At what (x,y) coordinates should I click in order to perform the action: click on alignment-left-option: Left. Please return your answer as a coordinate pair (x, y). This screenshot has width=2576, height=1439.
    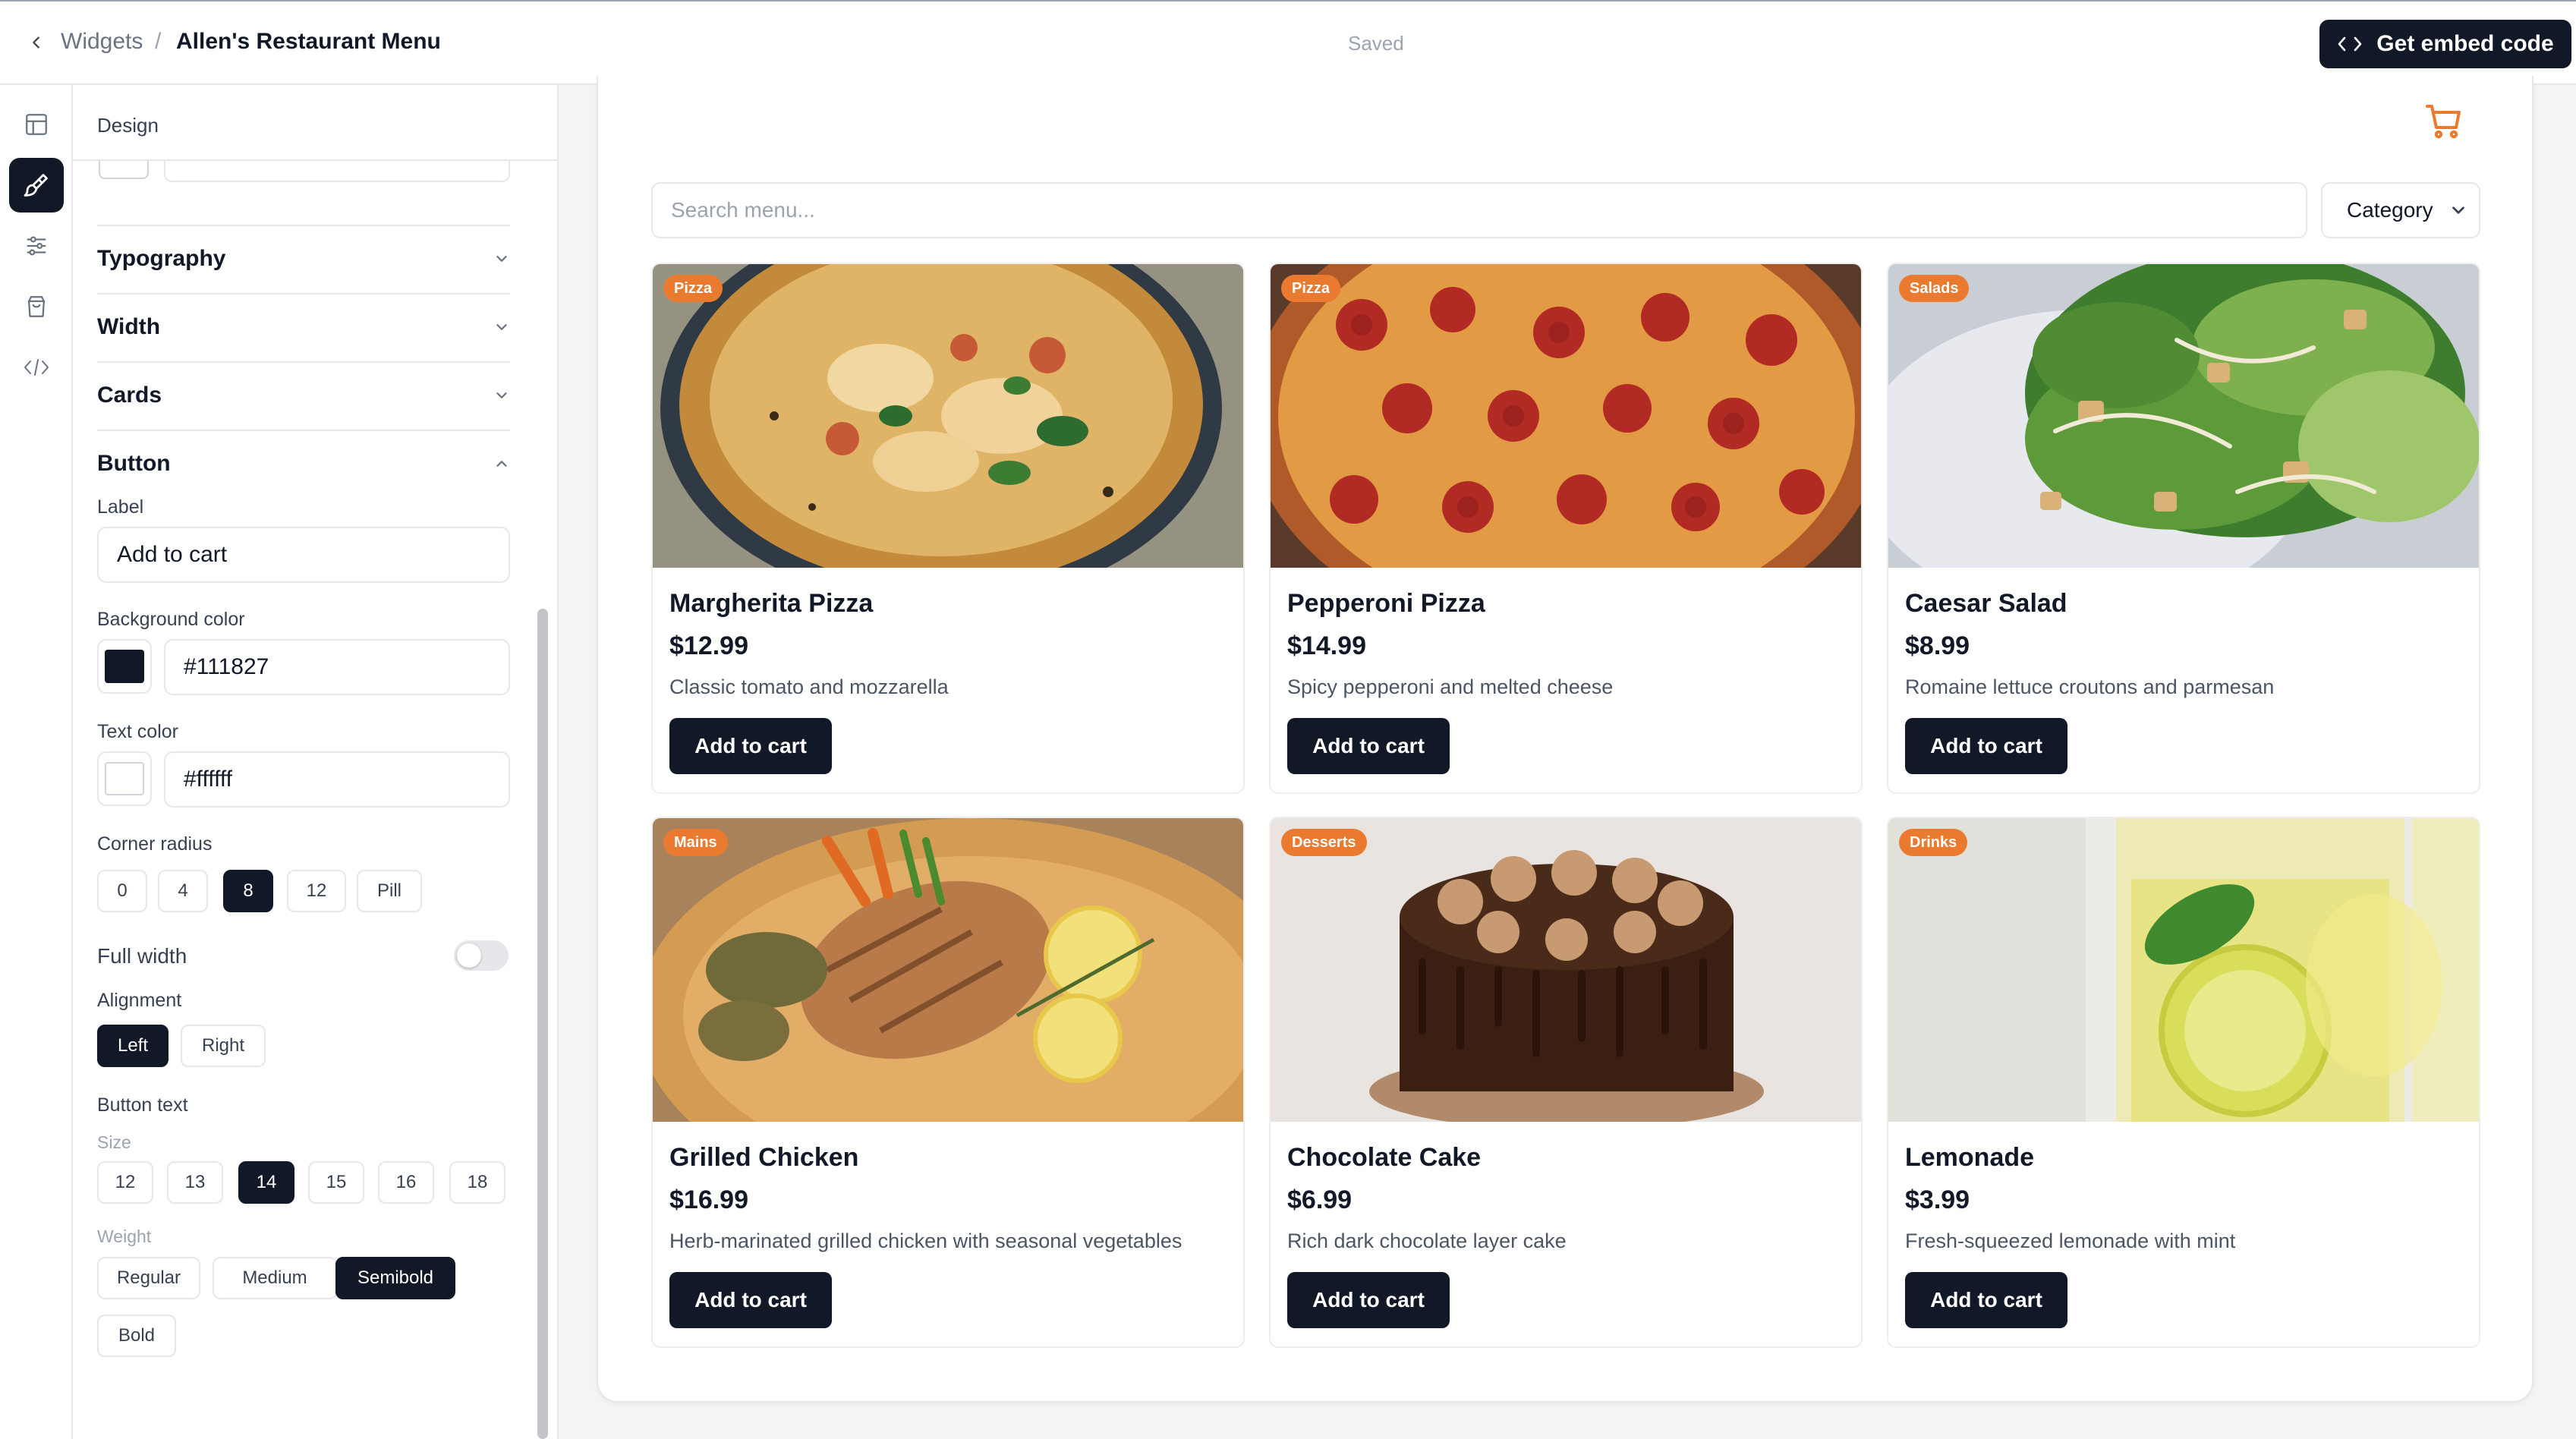
    Looking at the image, I should click on (132, 1046).